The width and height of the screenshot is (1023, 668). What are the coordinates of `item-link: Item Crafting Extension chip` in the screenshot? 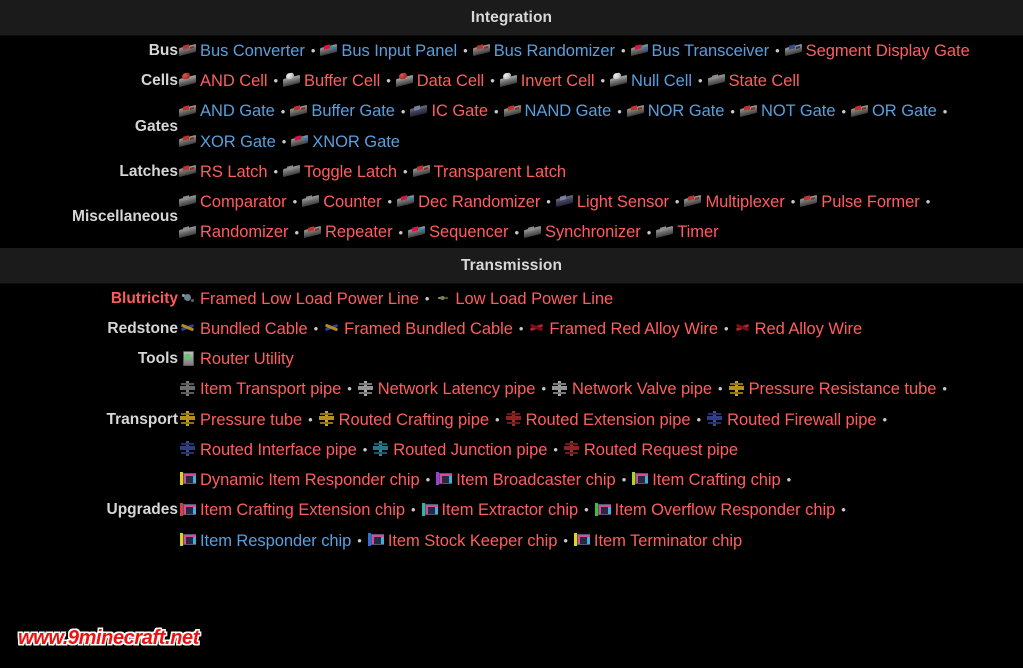 It's located at (302, 510).